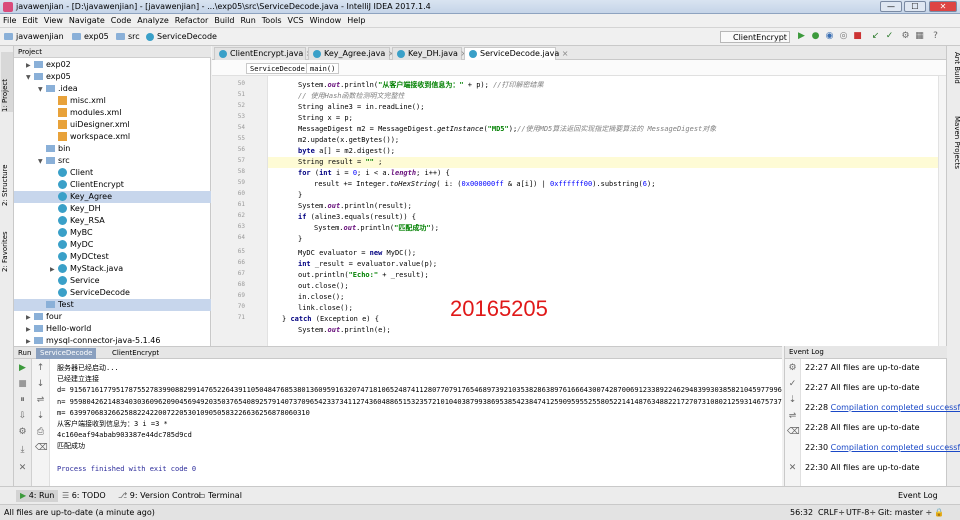  I want to click on tree-item: ServiceDecode, so click(112, 293).